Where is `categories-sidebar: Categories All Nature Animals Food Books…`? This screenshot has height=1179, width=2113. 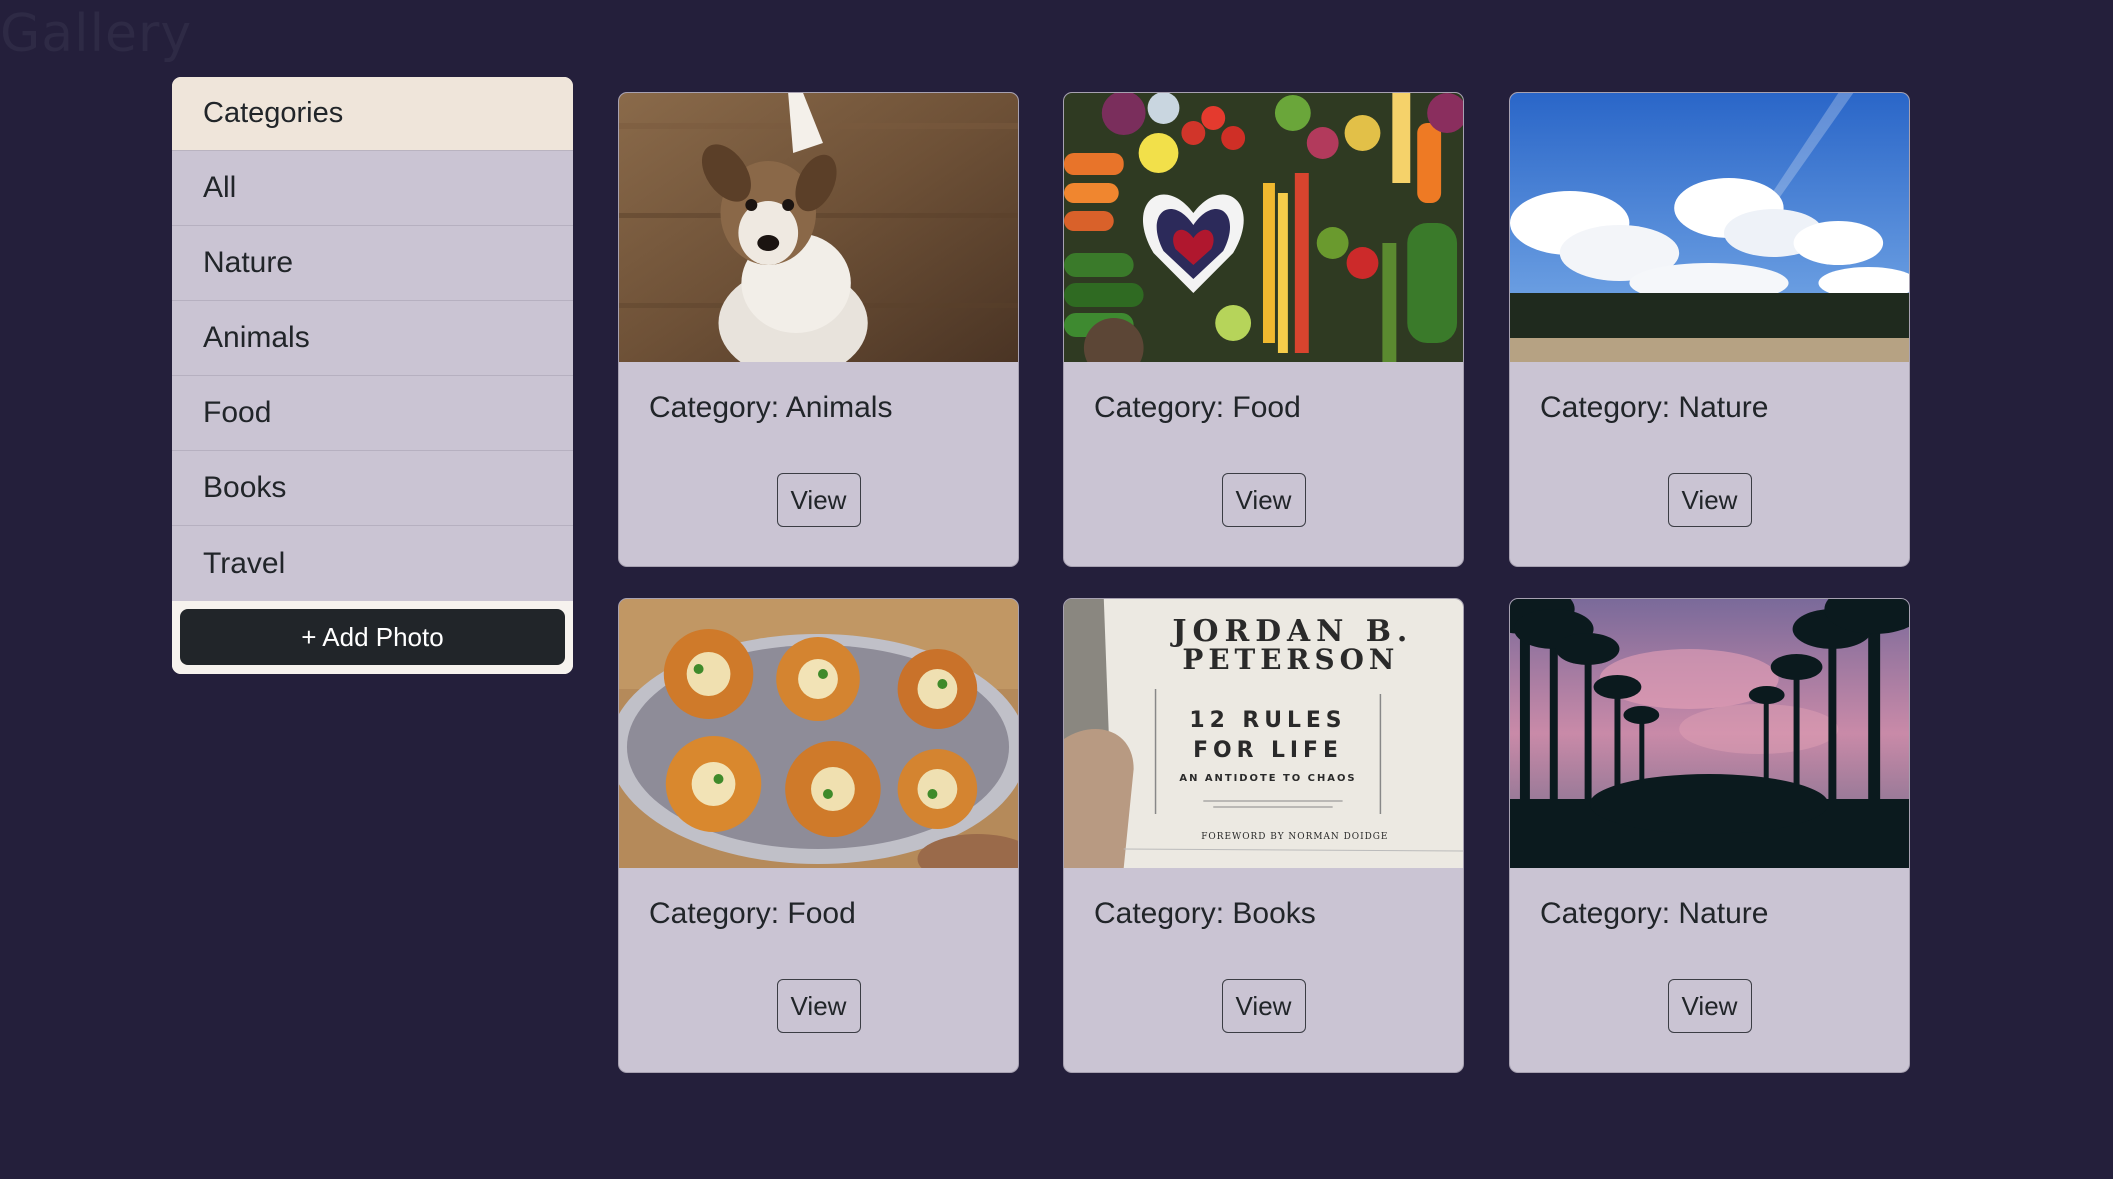
categories-sidebar: Categories All Nature Animals Food Books… is located at coordinates (372, 375).